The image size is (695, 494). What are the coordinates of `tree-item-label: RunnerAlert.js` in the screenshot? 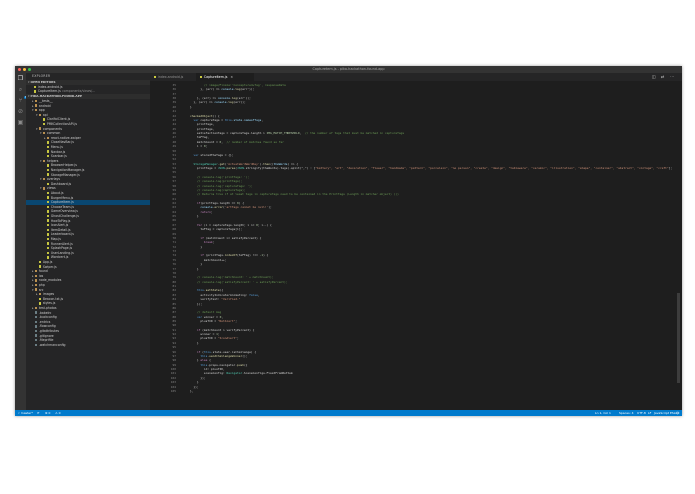 It's located at (61, 243).